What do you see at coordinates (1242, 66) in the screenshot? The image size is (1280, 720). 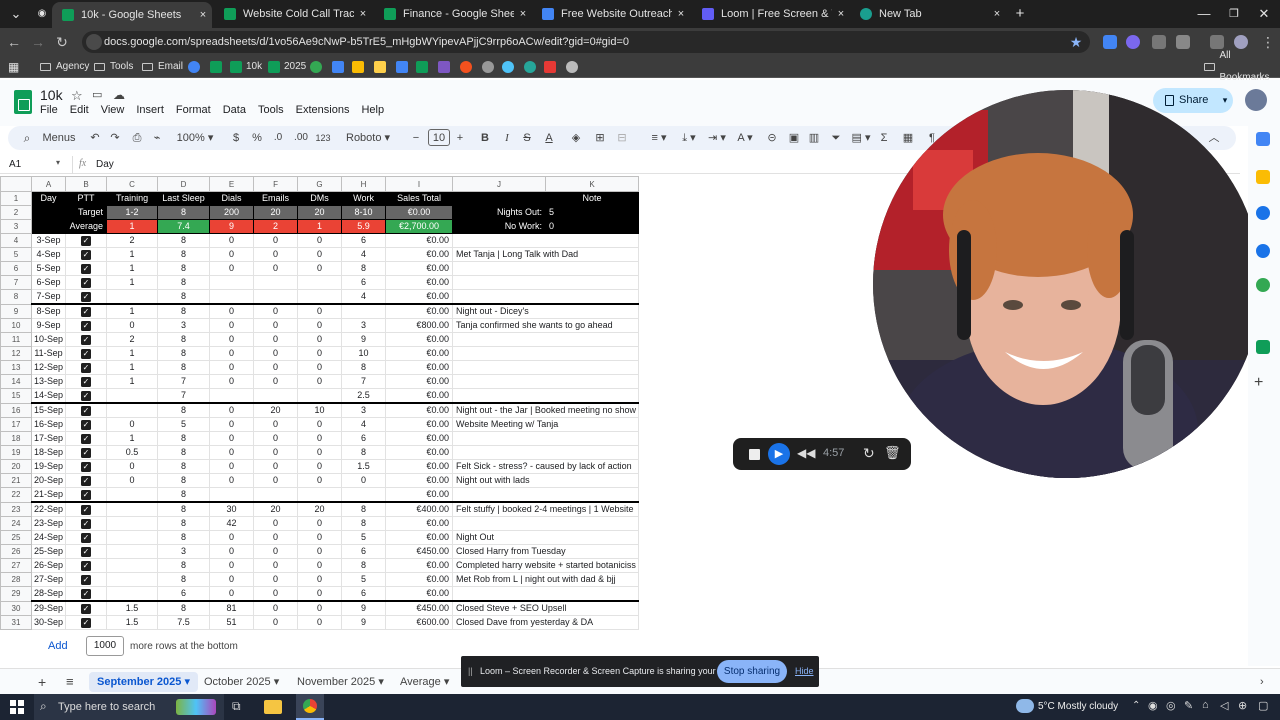 I see `all-bookmarks: All Bookmarks` at bounding box center [1242, 66].